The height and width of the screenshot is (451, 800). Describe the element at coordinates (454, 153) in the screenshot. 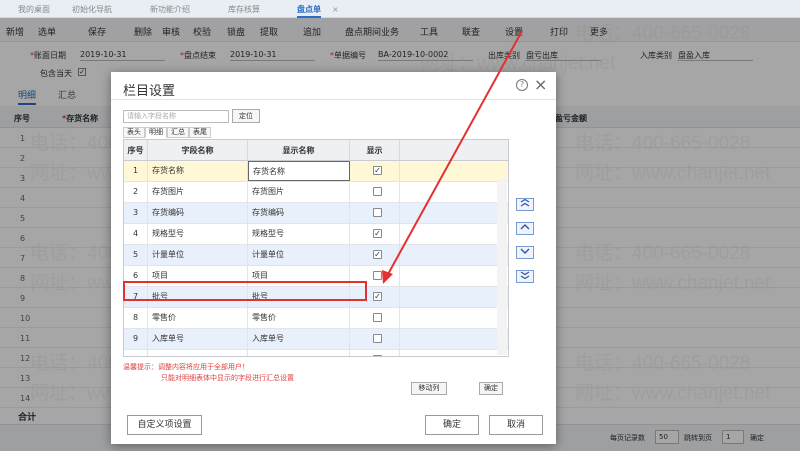

I see `annotation-arrow-line` at that location.